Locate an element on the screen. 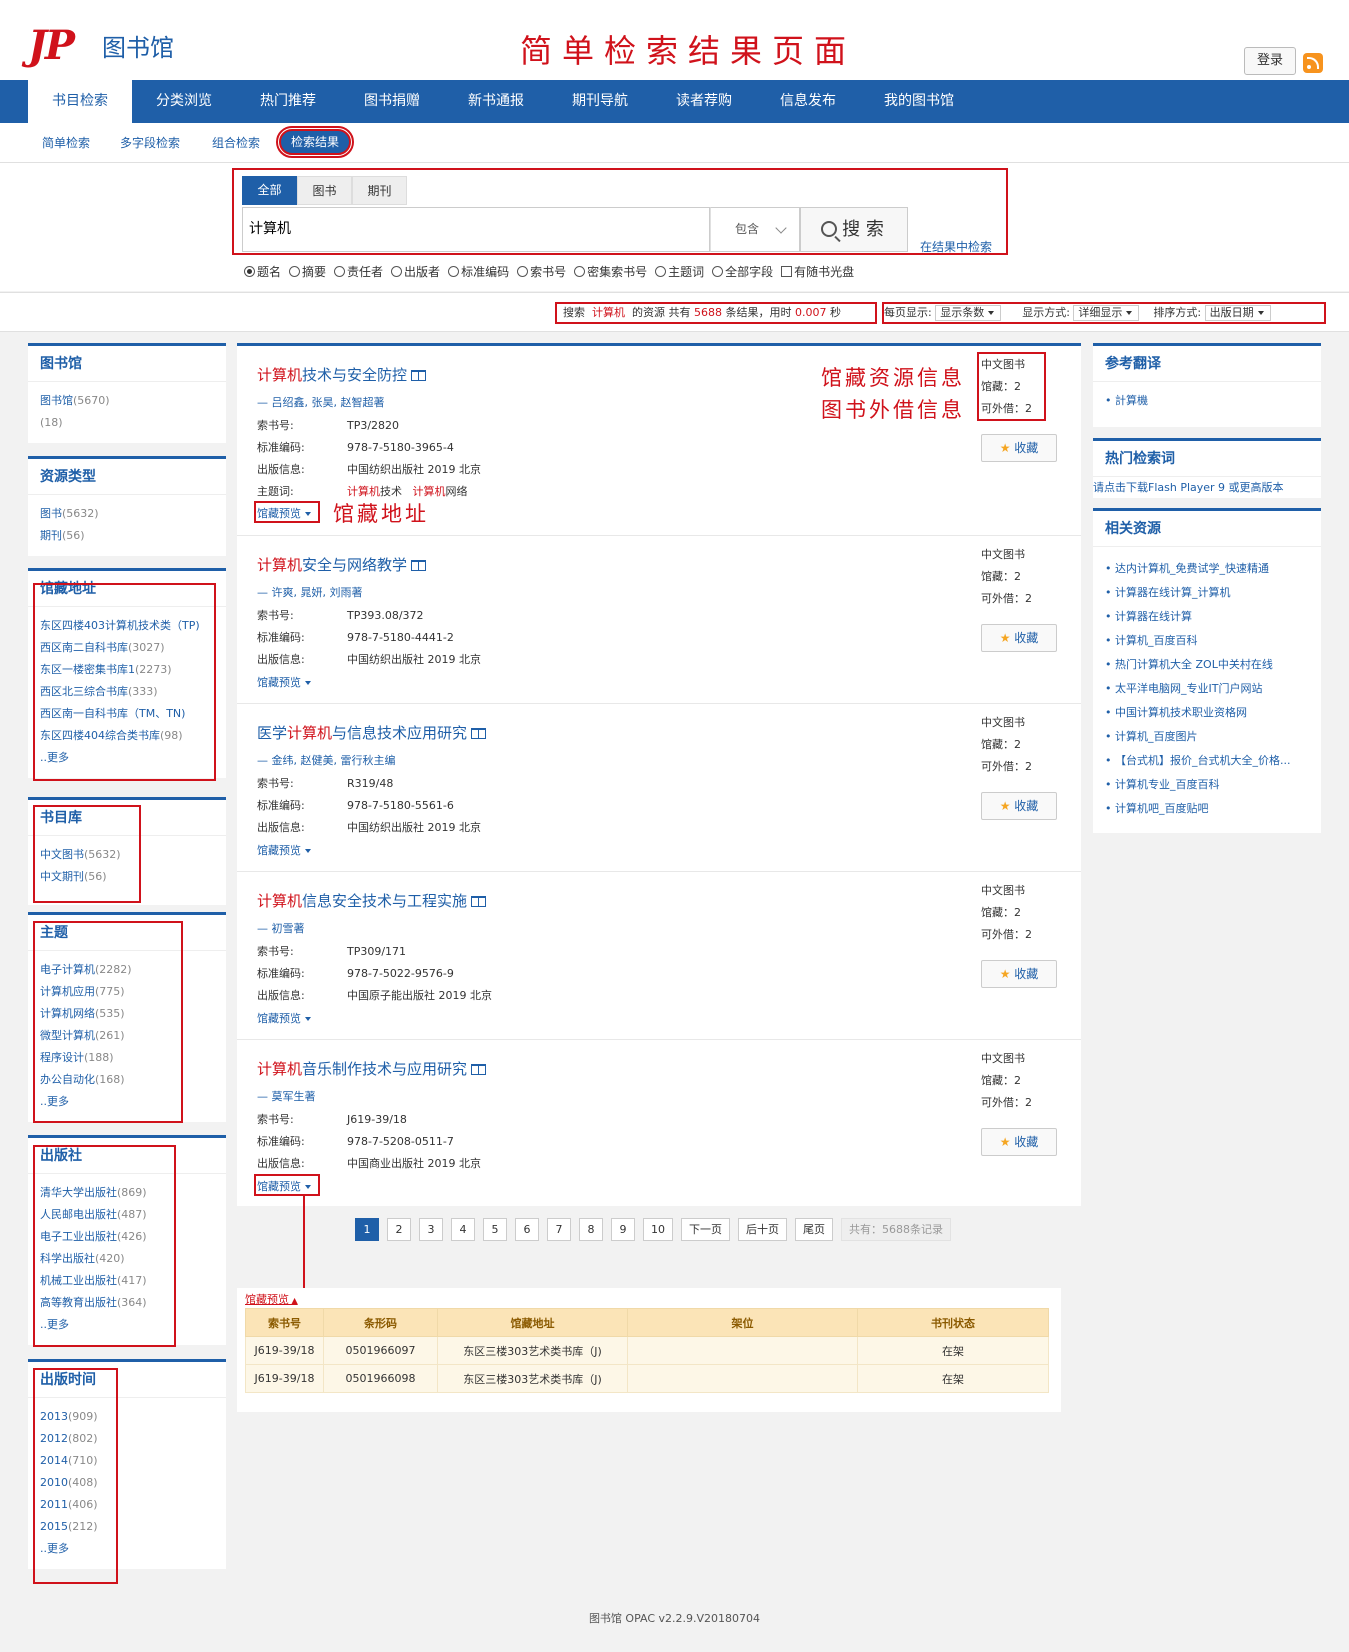  related-item: • 计算器在线计算 is located at coordinates (1207, 617).